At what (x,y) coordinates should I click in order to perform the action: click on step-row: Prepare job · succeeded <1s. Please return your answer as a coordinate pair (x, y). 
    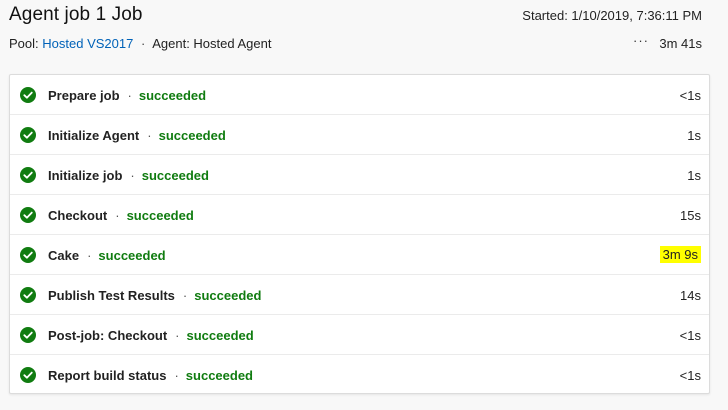
    Looking at the image, I should click on (359, 95).